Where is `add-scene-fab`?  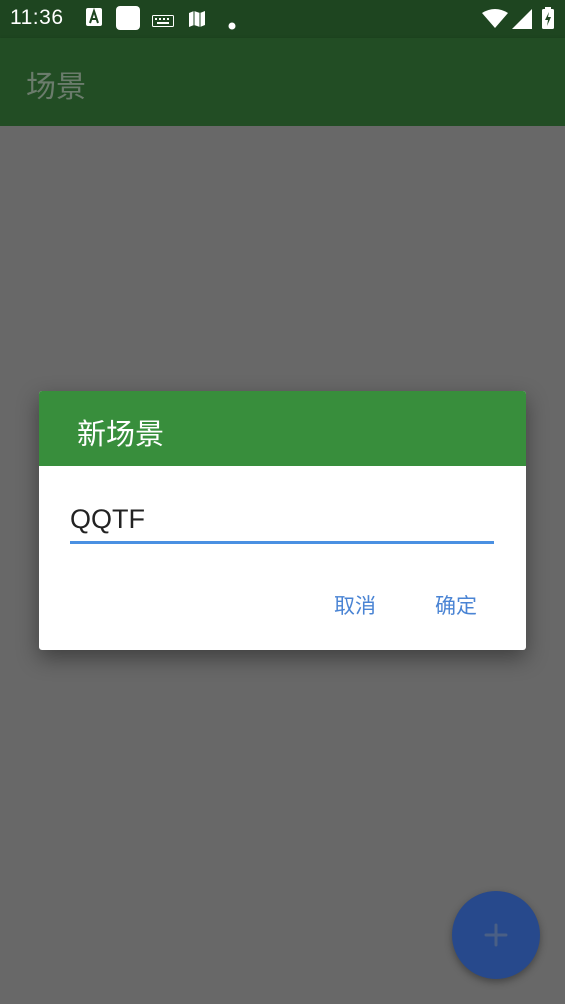
add-scene-fab is located at coordinates (496, 935).